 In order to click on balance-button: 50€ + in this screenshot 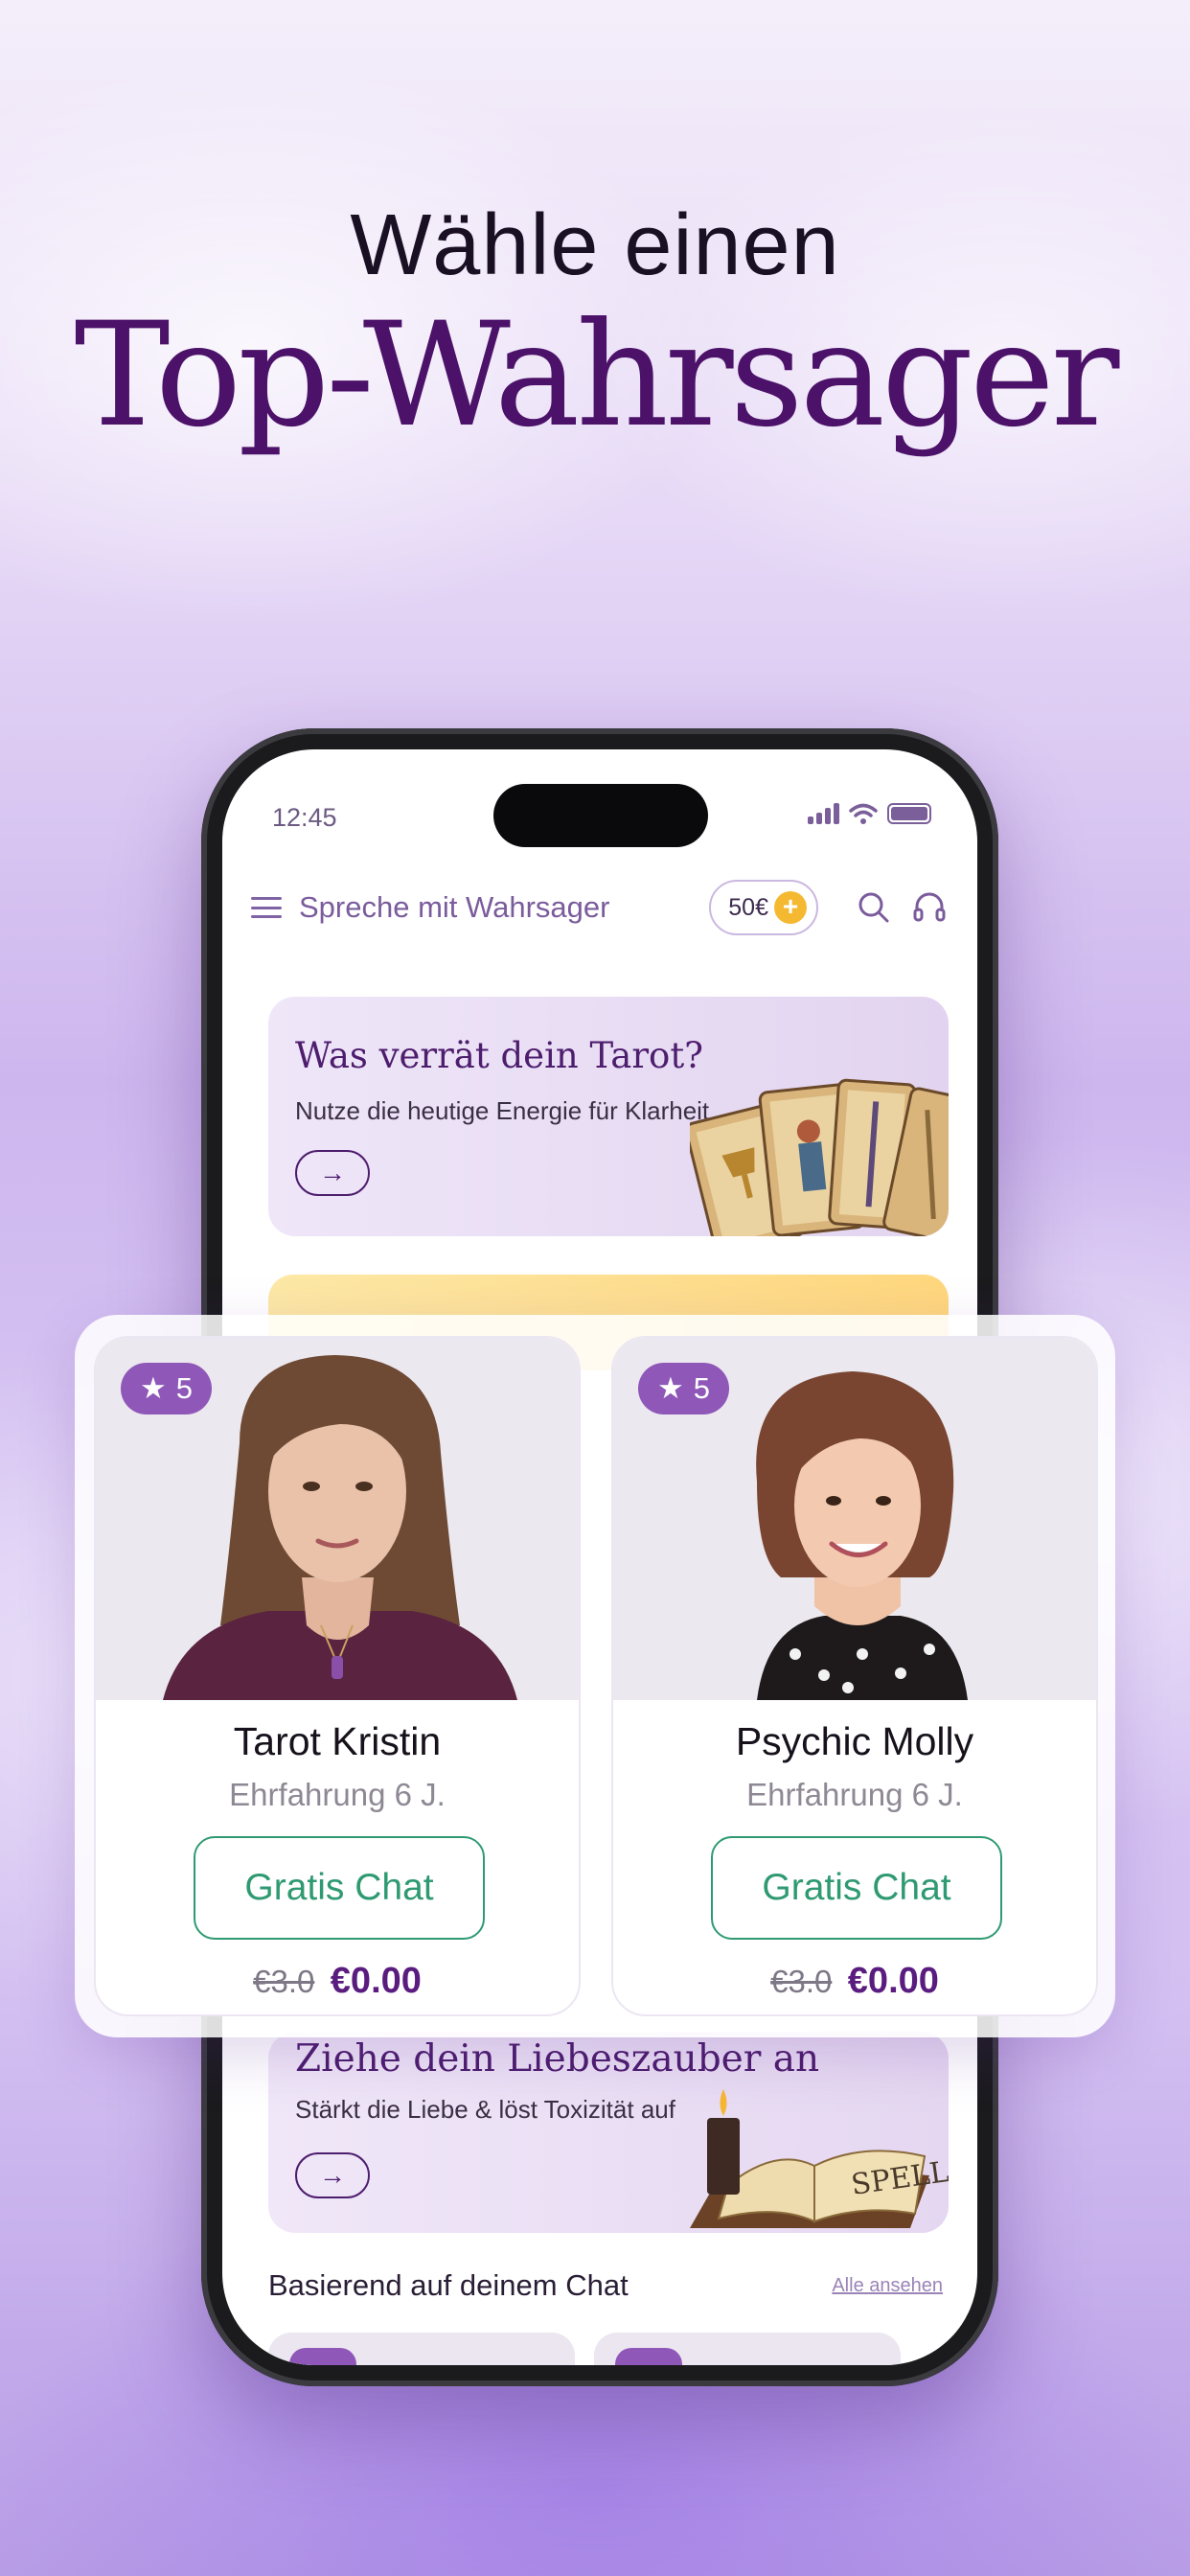, I will do `click(763, 907)`.